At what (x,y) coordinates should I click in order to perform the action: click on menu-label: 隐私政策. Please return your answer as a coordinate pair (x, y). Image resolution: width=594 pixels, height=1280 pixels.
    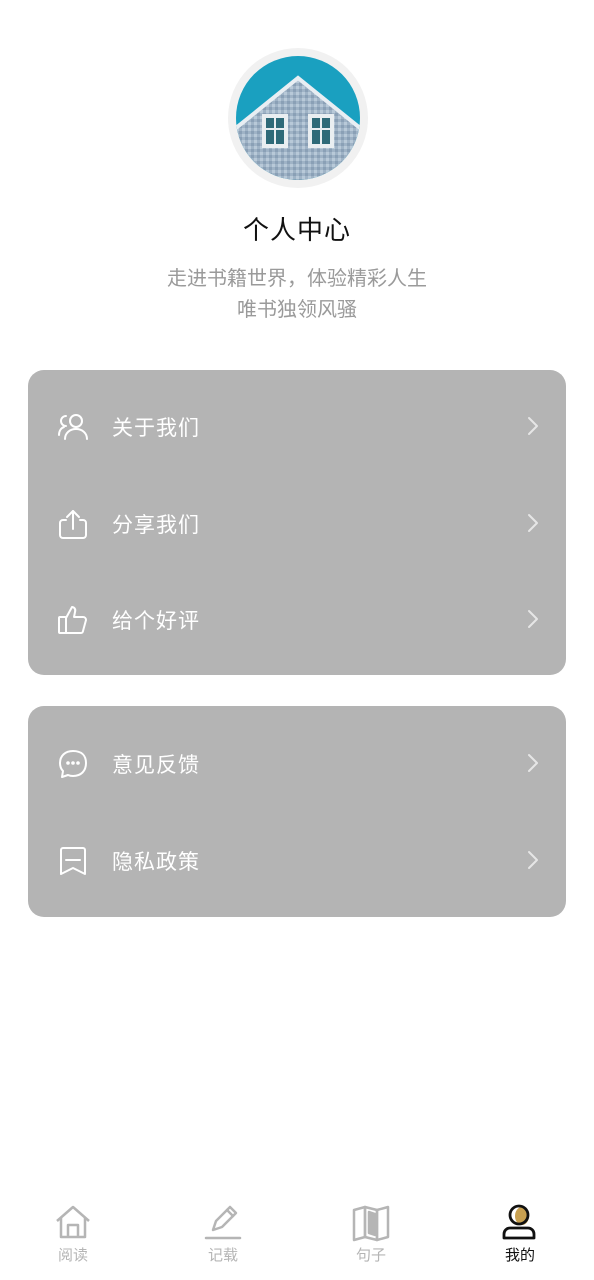
    Looking at the image, I should click on (156, 862).